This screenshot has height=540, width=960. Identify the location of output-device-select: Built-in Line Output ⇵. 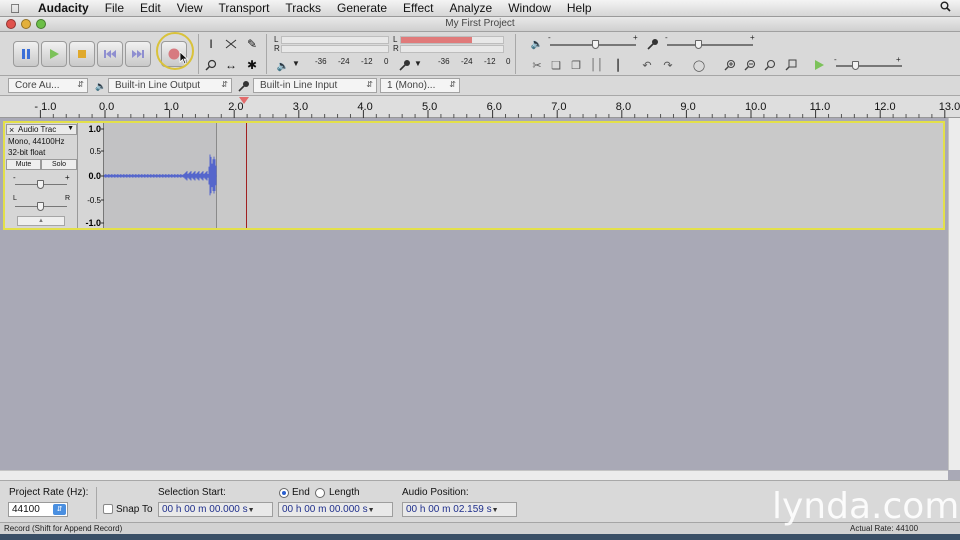
(170, 85).